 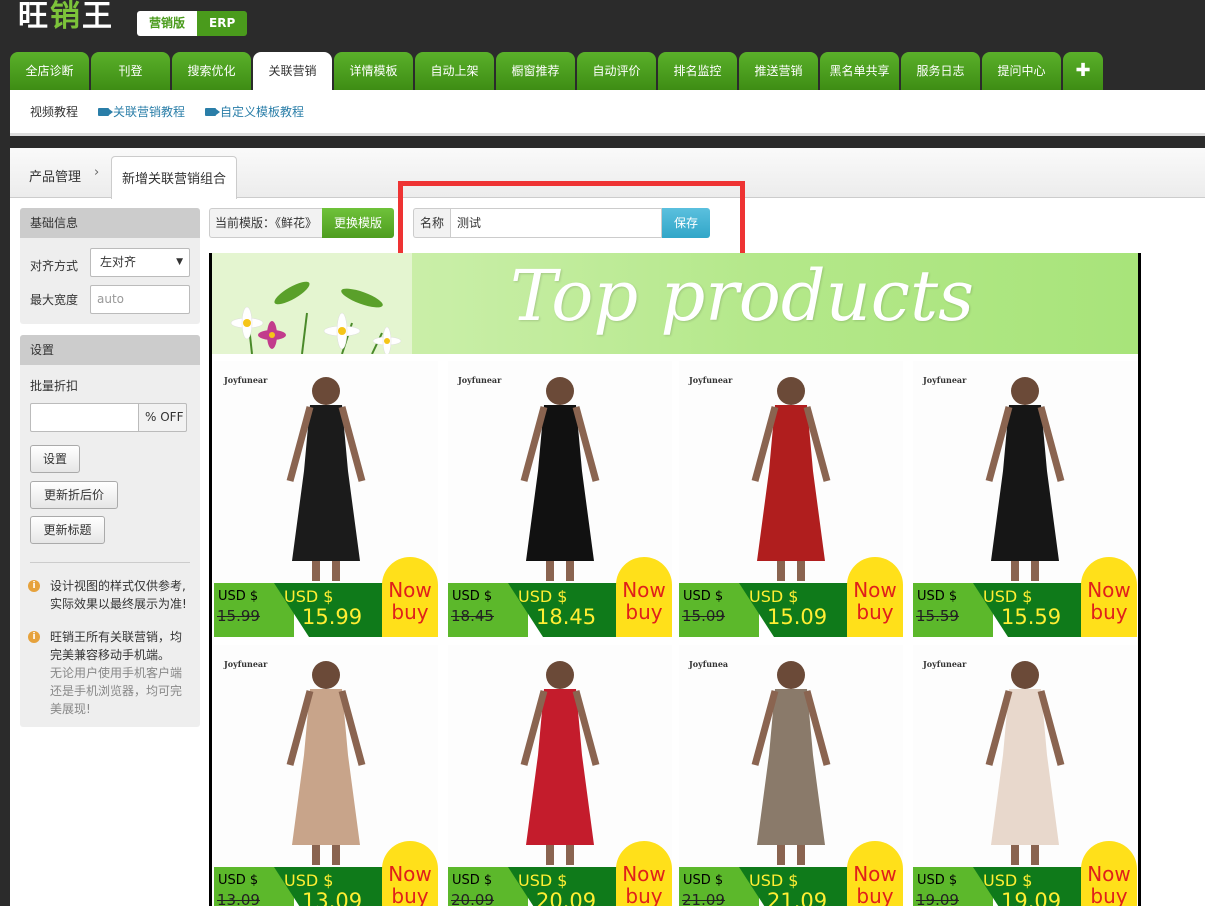 What do you see at coordinates (222, 23) in the screenshot?
I see `edition-erp: ERP` at bounding box center [222, 23].